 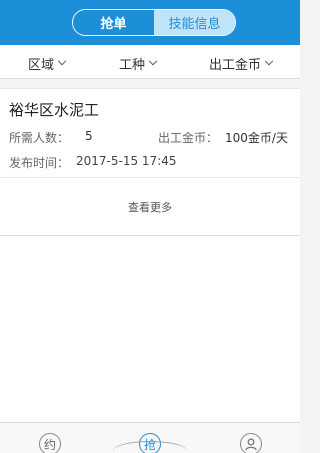 I want to click on filter-coins: 出工金币, so click(x=241, y=63).